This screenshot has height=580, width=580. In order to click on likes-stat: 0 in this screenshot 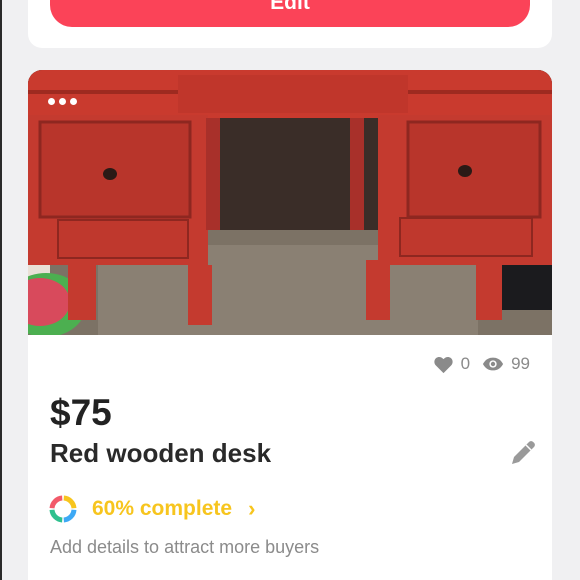, I will do `click(451, 364)`.